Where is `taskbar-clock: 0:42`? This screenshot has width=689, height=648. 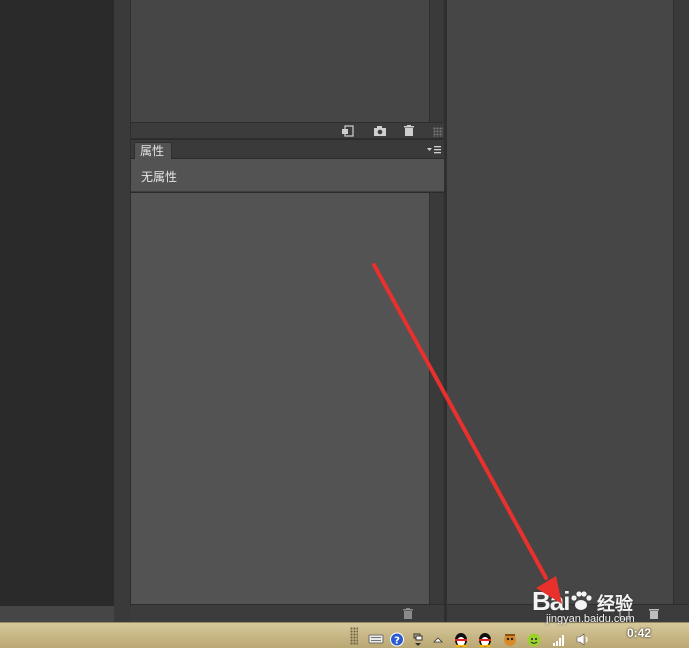 taskbar-clock: 0:42 is located at coordinates (639, 633).